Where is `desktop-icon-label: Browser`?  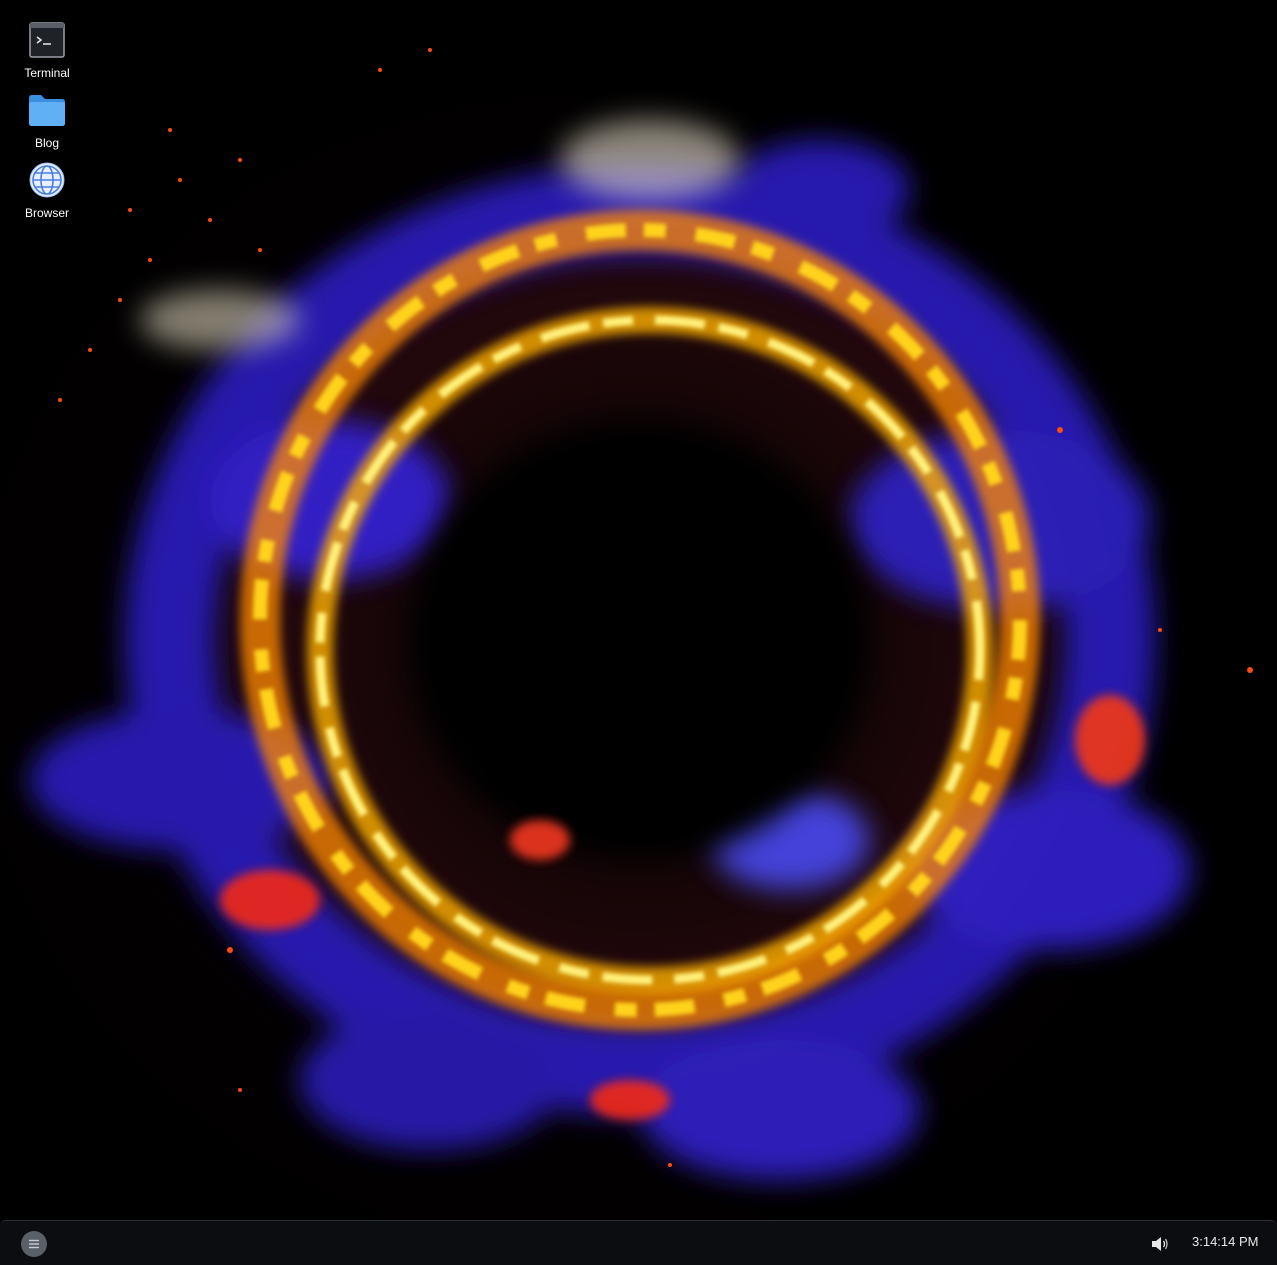
desktop-icon-label: Browser is located at coordinates (46, 213).